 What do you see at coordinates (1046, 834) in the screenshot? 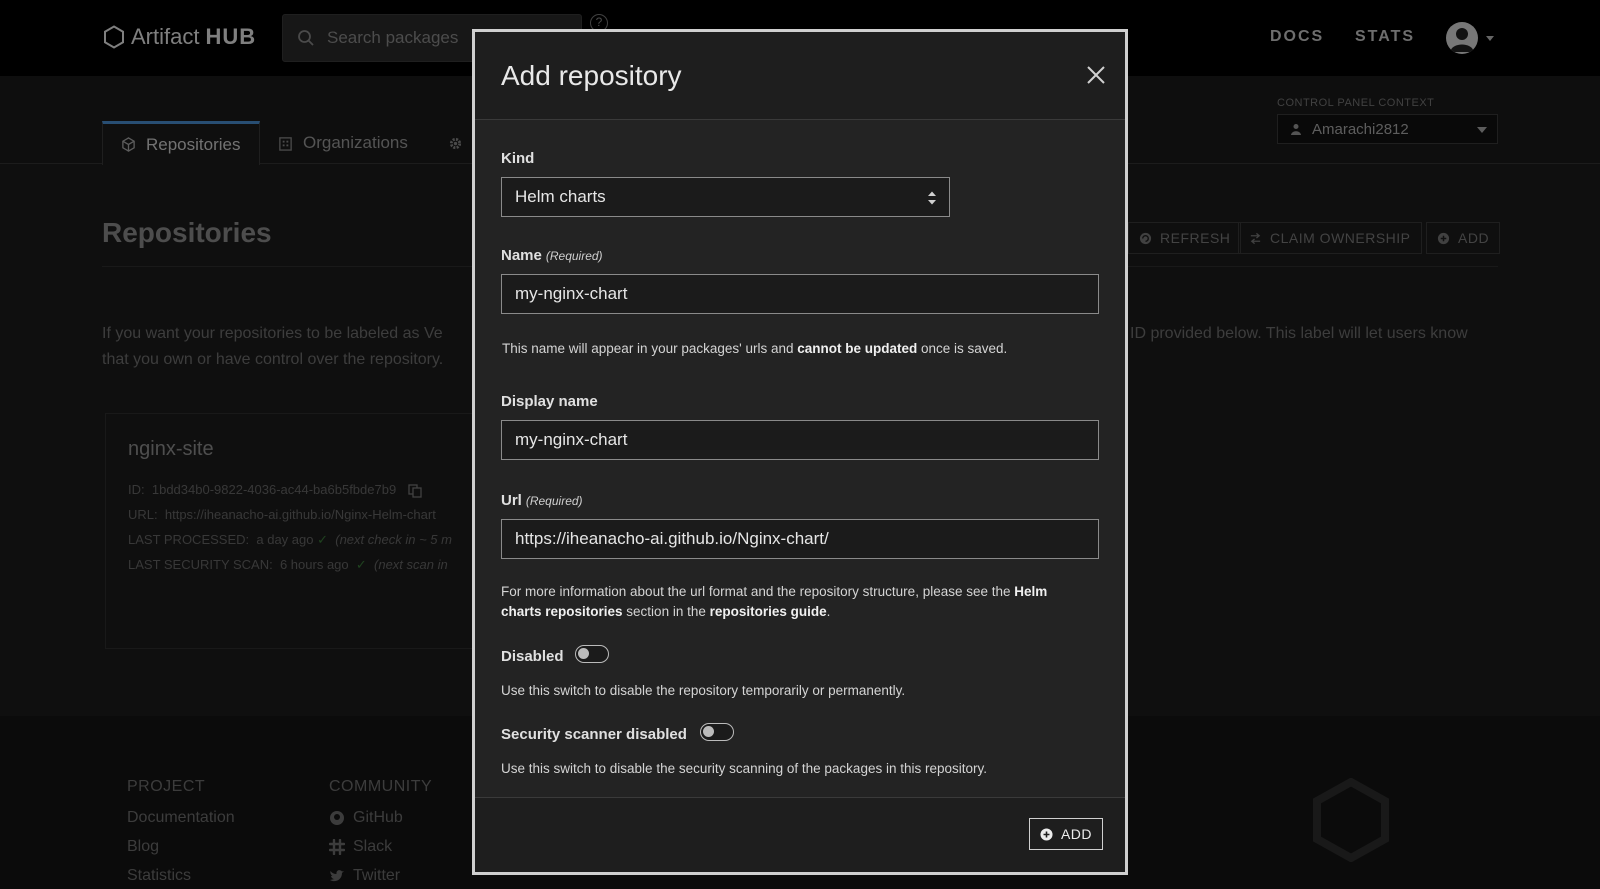
I see `plus-circle-icon` at bounding box center [1046, 834].